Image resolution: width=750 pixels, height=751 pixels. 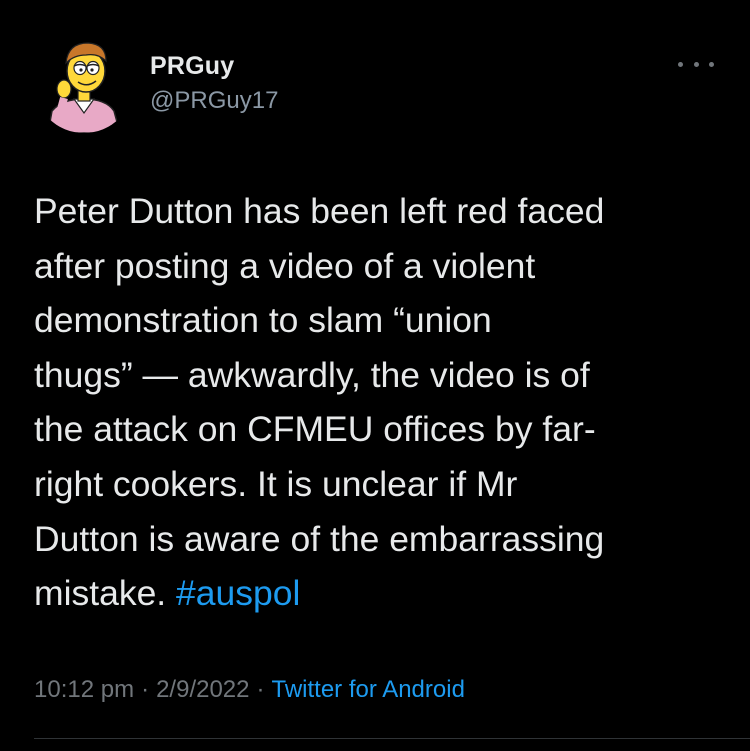 What do you see at coordinates (368, 689) in the screenshot?
I see `tweet-source-link: Twitter for Android` at bounding box center [368, 689].